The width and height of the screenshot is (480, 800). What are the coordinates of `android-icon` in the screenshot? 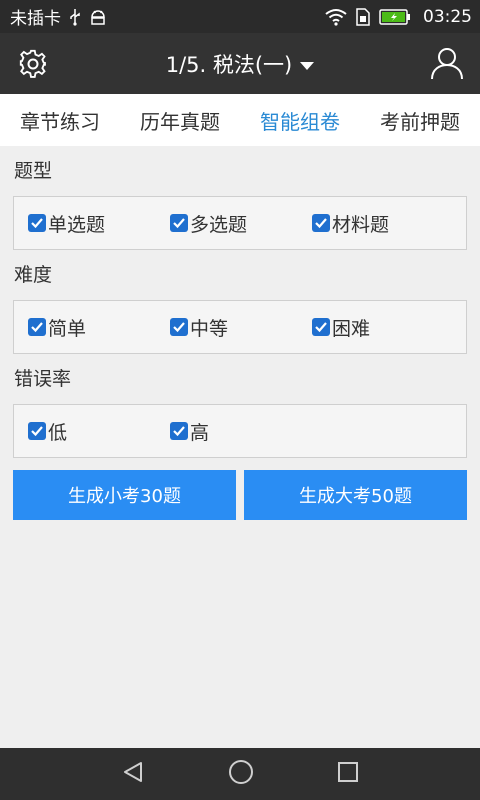 It's located at (98, 17).